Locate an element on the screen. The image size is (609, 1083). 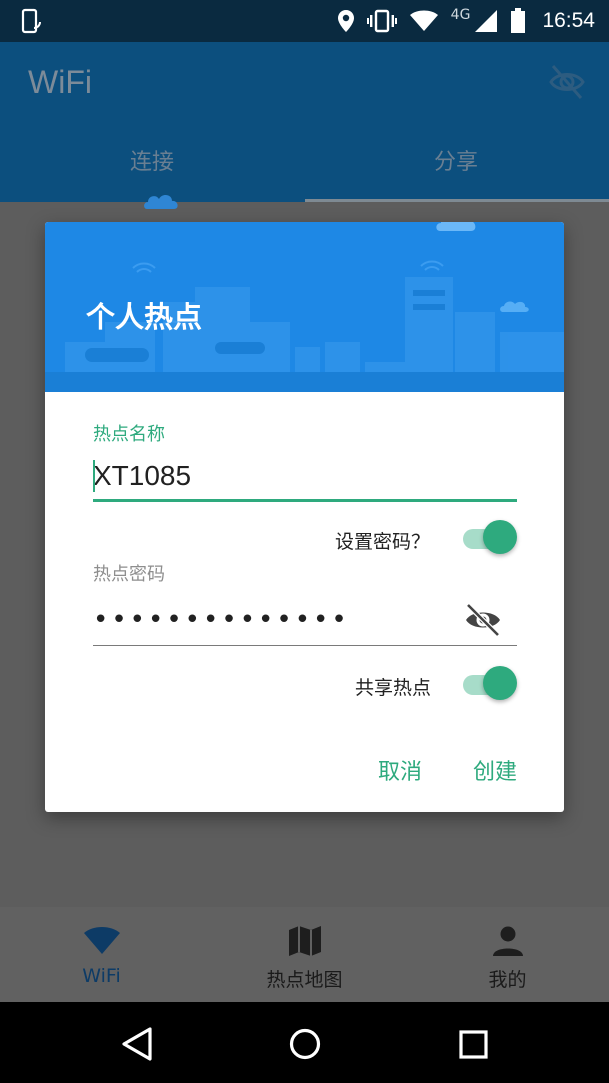
back-icon is located at coordinates (137, 1044).